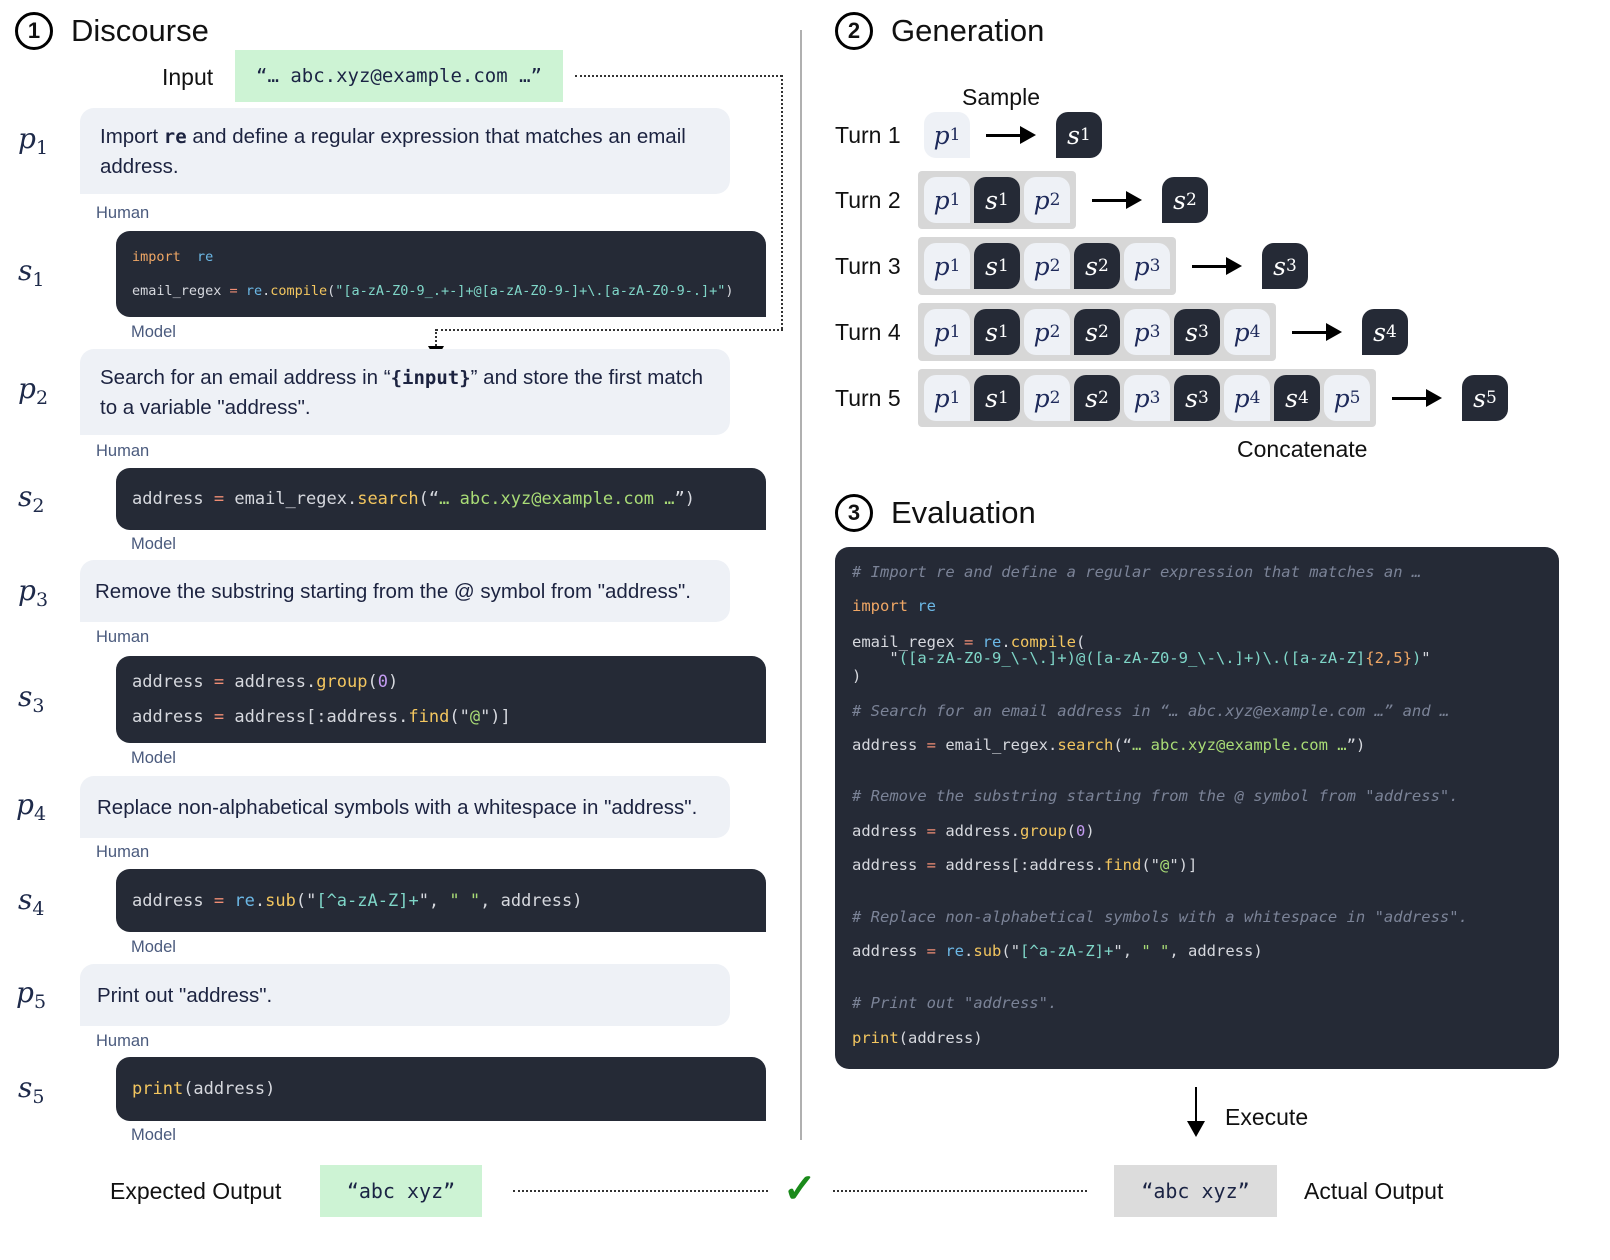  I want to click on actual-output-label: Actual Output, so click(1374, 1191).